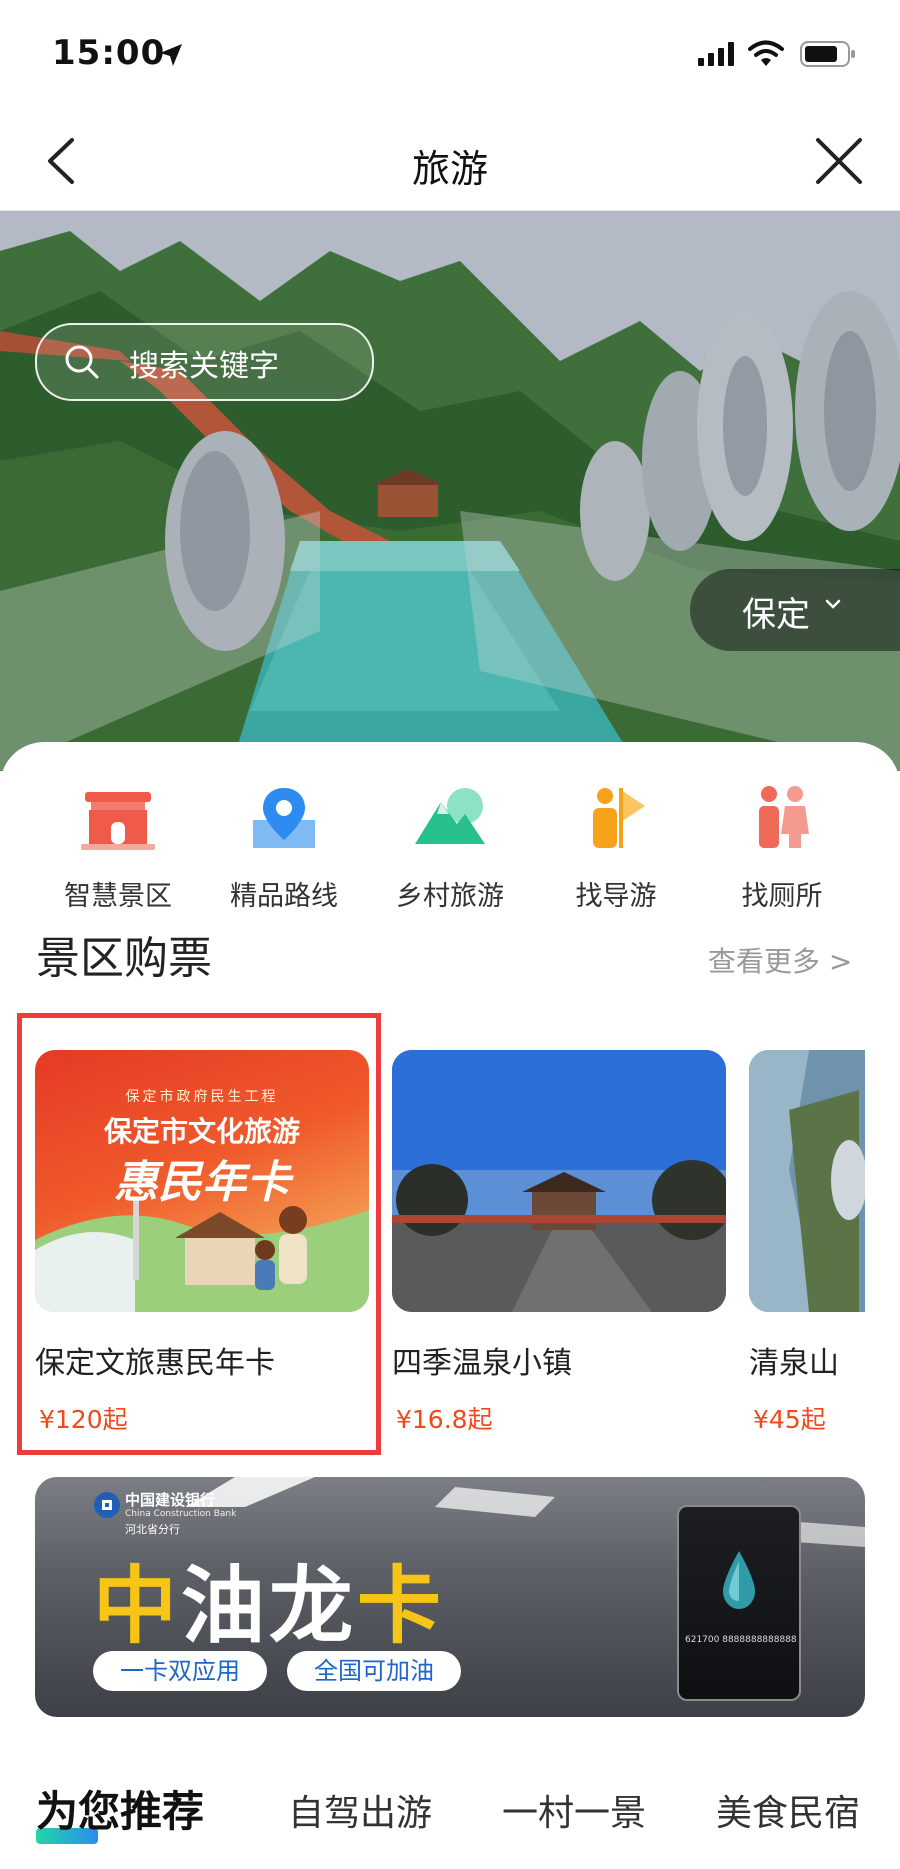  I want to click on city-selector: 保定, so click(795, 610).